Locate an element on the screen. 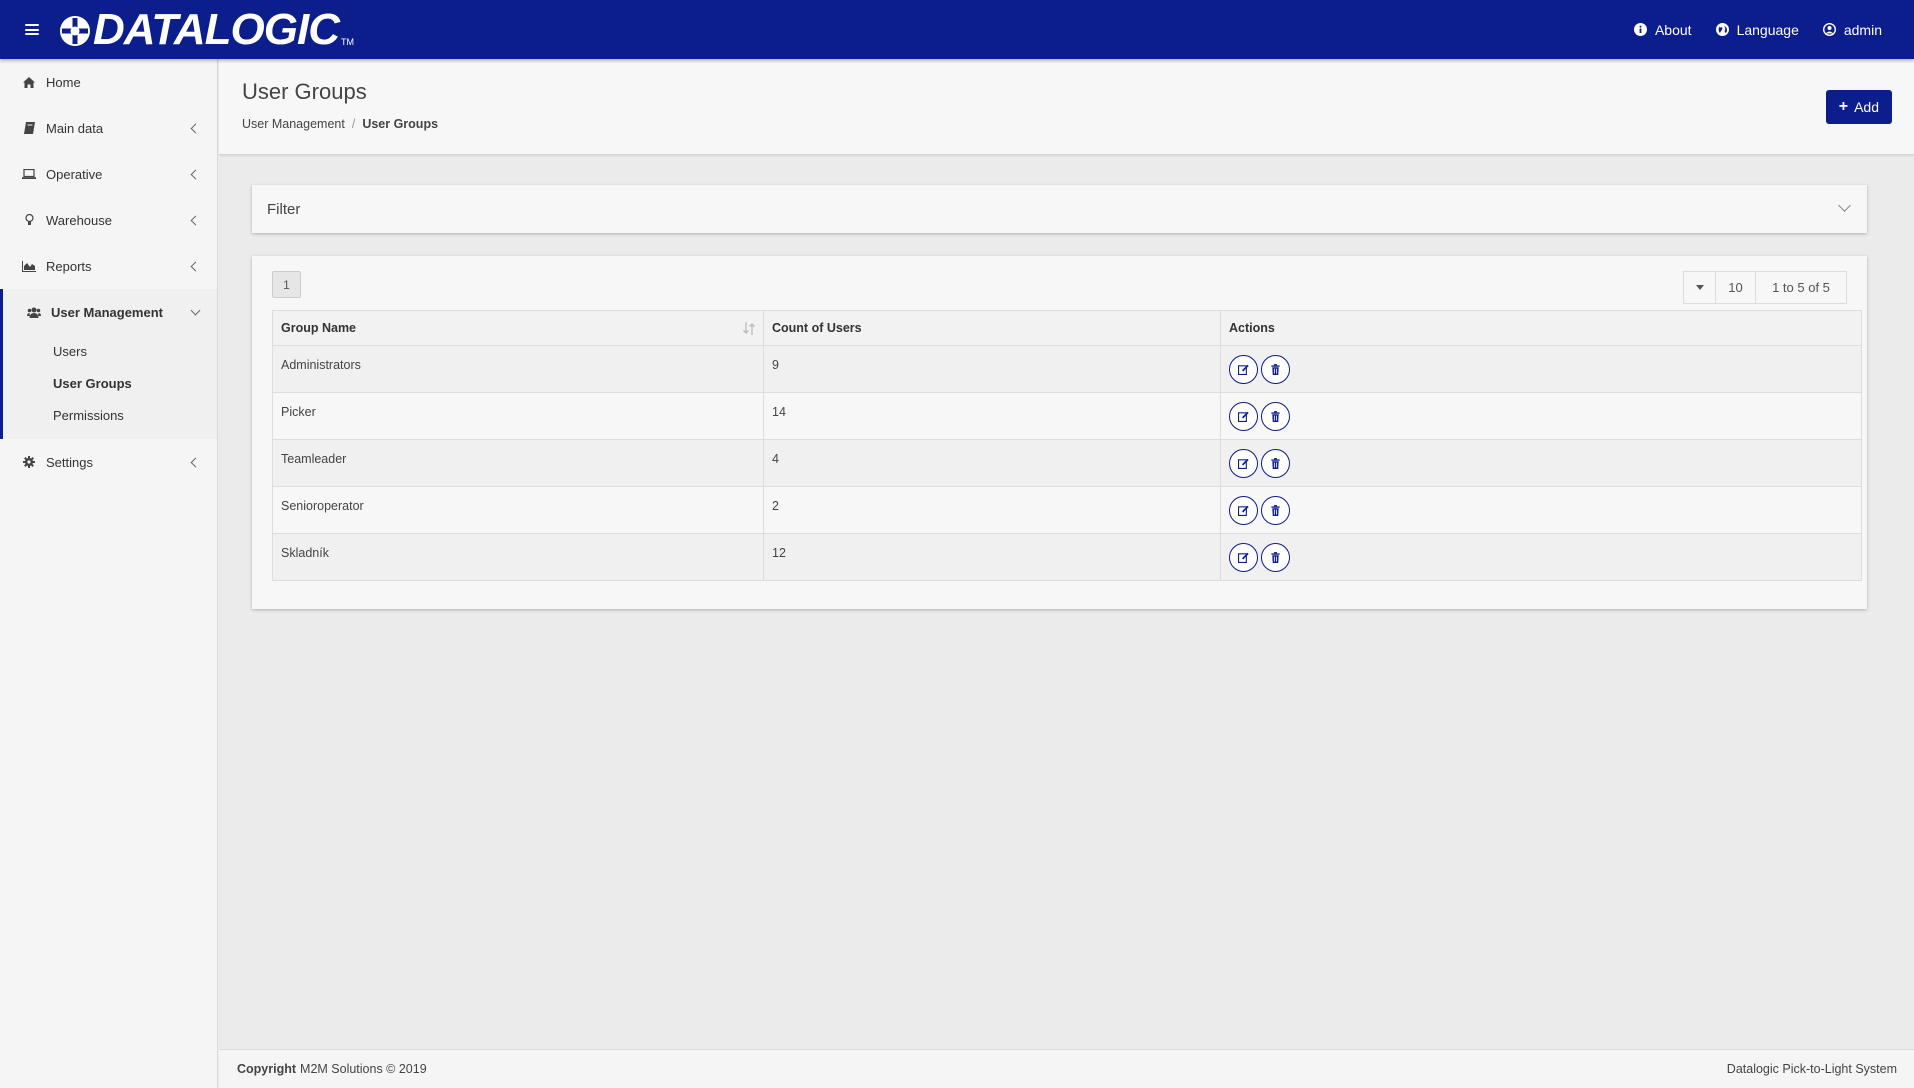 The height and width of the screenshot is (1088, 1914). column-header-count-of-users: Count of Users is located at coordinates (992, 328).